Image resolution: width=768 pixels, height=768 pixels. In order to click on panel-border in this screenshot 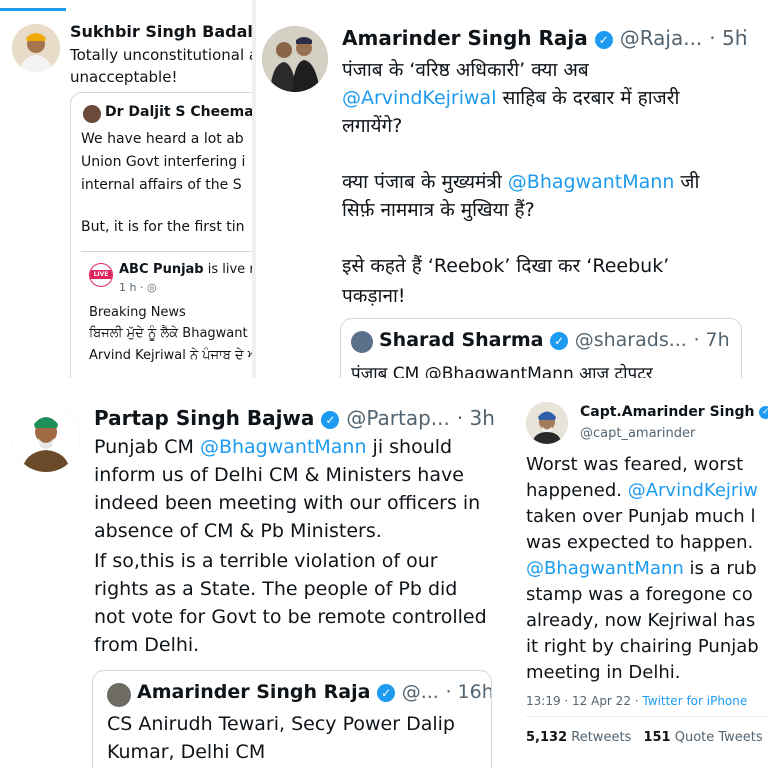, I will do `click(254, 189)`.